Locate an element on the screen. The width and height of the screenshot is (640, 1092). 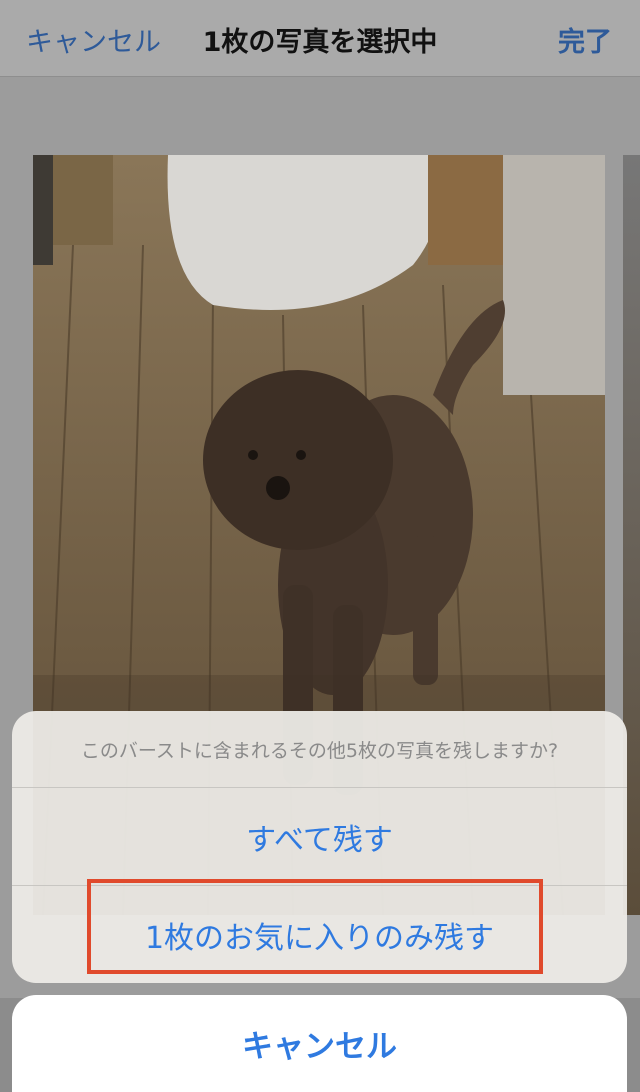
keep-all-button: すべて残す is located at coordinates (319, 837).